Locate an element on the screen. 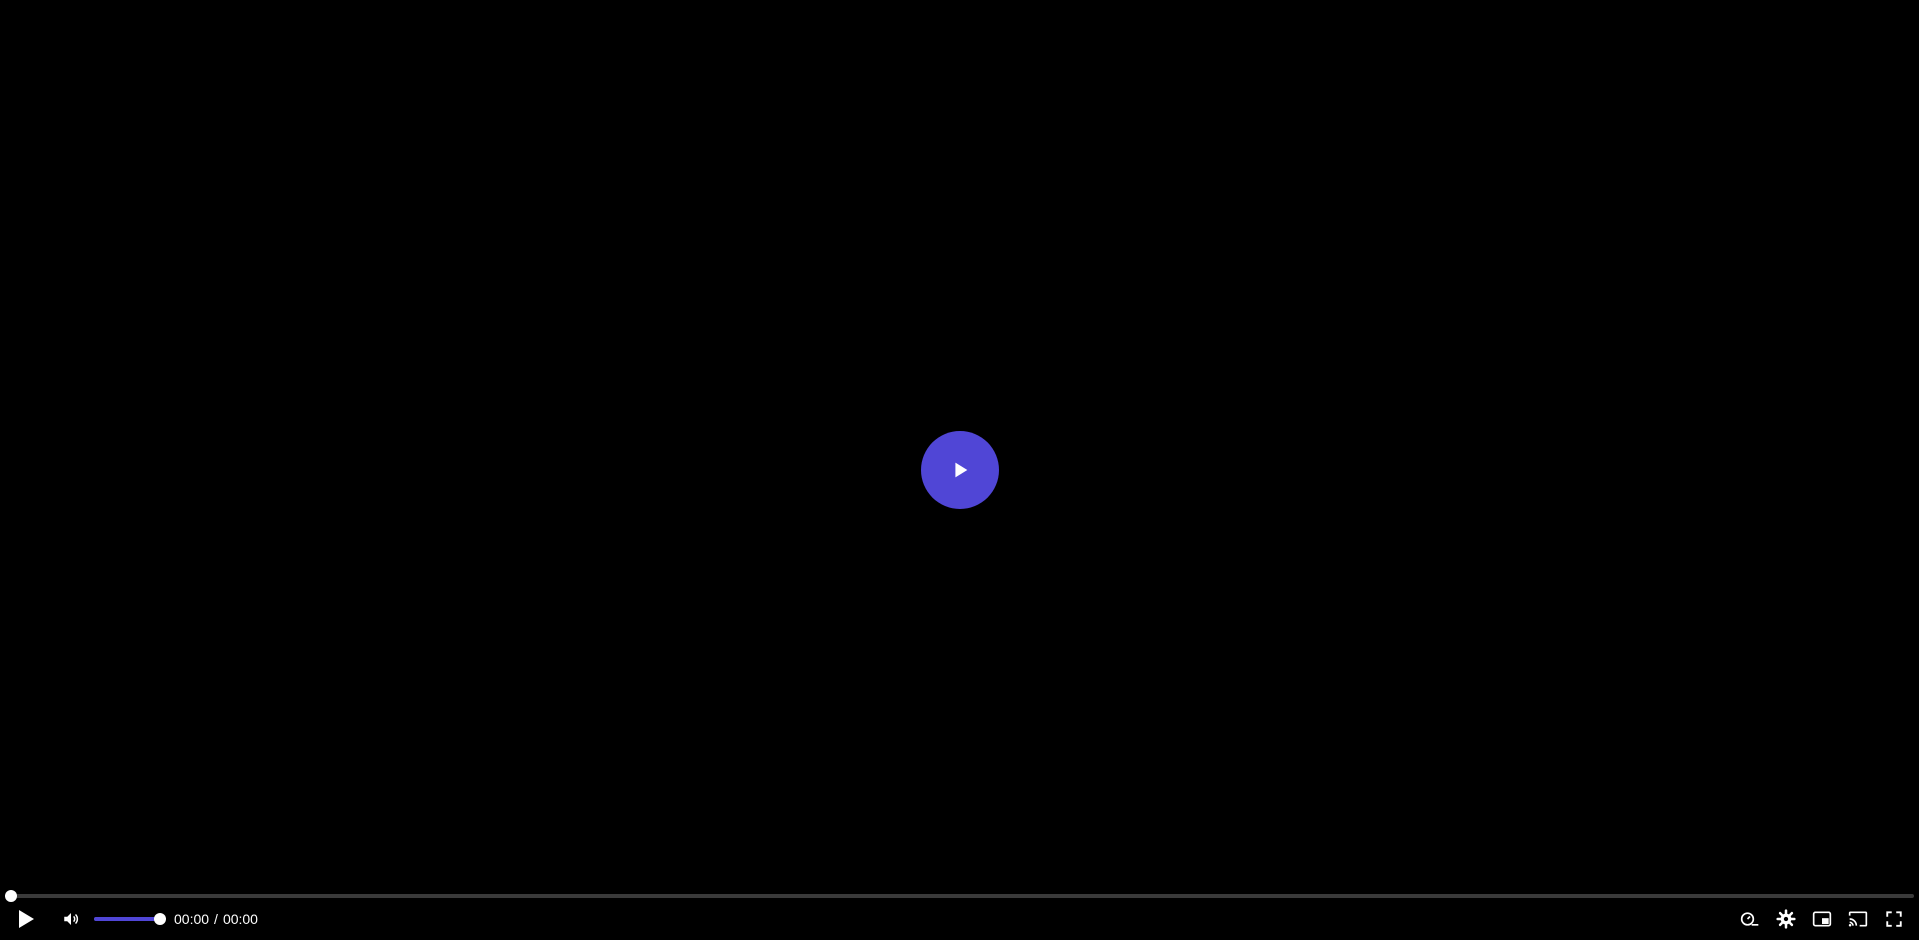 Image resolution: width=1919 pixels, height=940 pixels. picture-in-picture-icon is located at coordinates (1822, 919).